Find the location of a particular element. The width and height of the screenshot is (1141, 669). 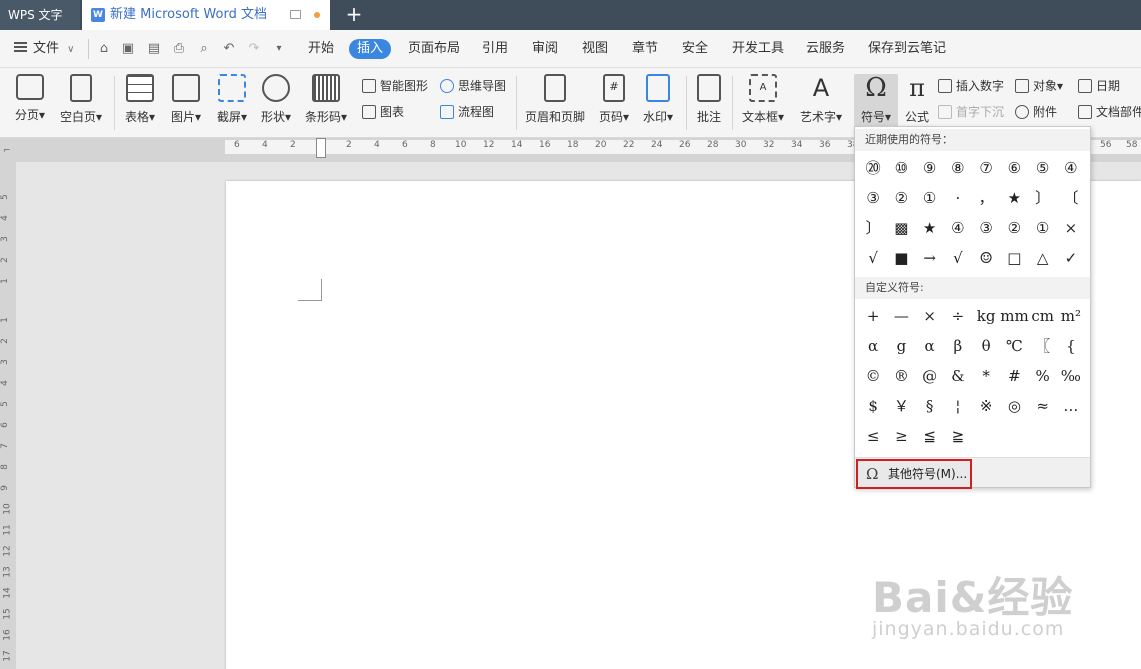

custom-symbol: ◎ is located at coordinates (1014, 406).